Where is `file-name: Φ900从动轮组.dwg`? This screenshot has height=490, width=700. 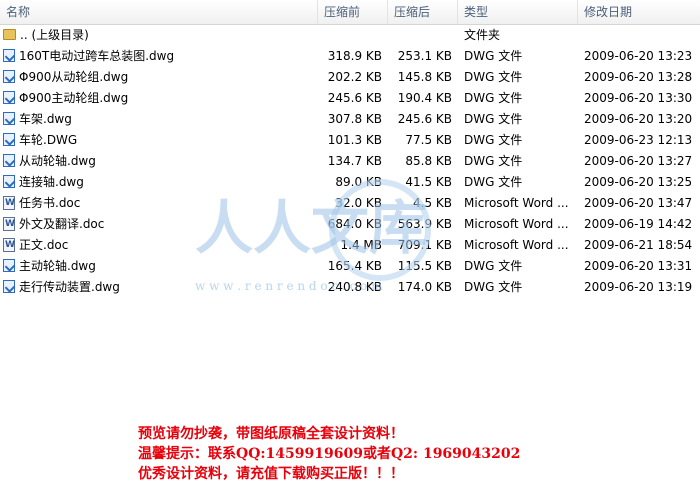 file-name: Φ900从动轮组.dwg is located at coordinates (74, 77).